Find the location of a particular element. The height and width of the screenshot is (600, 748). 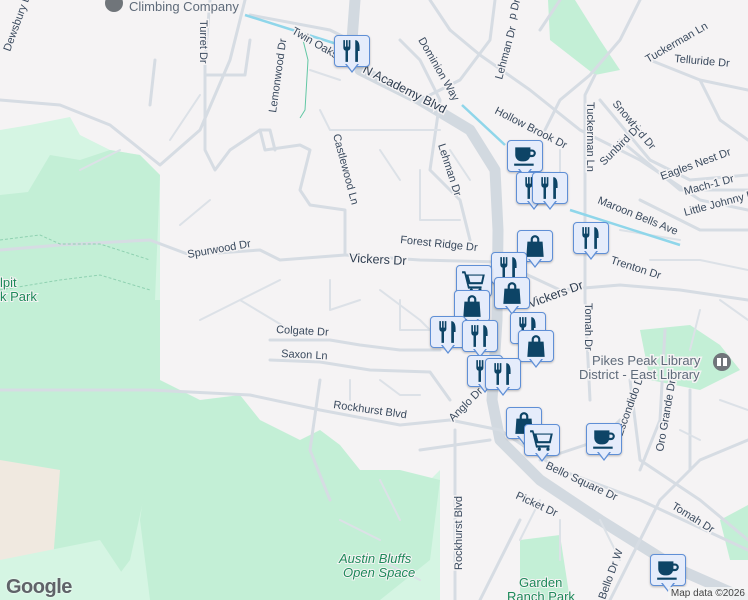

street-label: Trenton Dr is located at coordinates (636, 268).